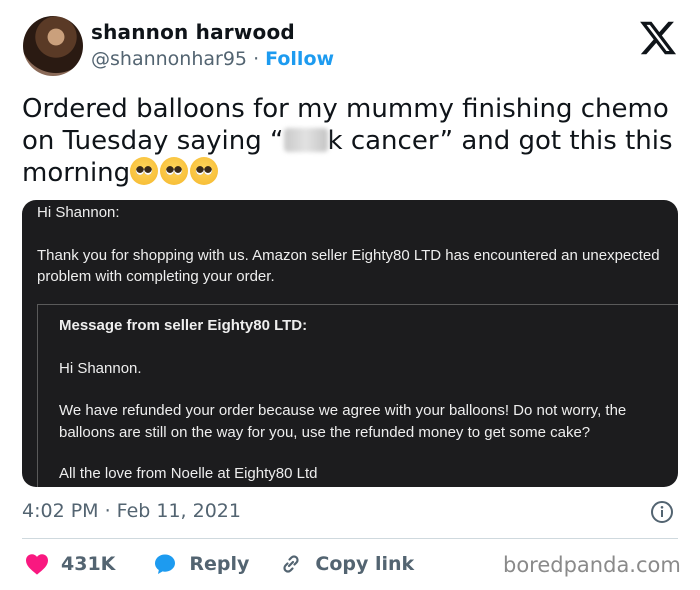  I want to click on reply-label: Reply, so click(219, 564).